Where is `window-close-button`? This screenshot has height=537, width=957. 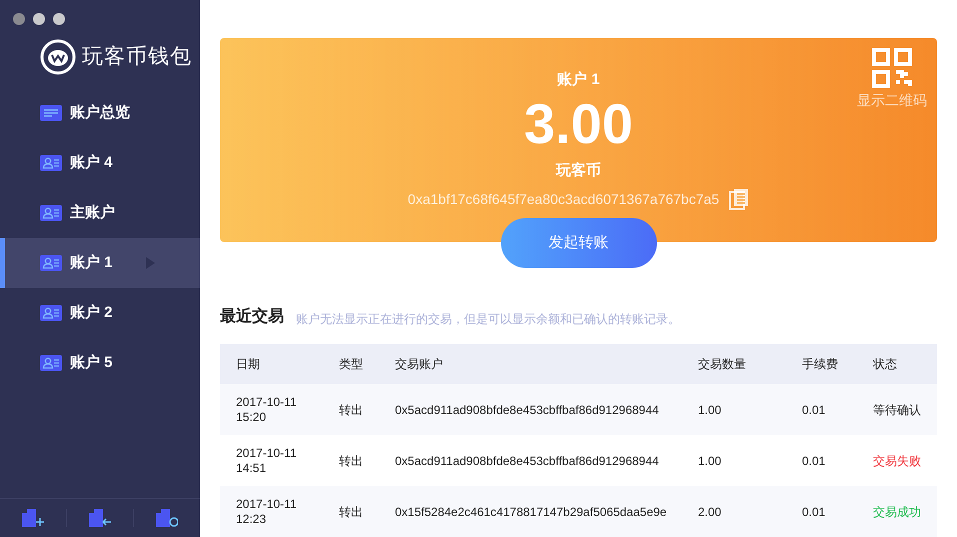
window-close-button is located at coordinates (19, 19).